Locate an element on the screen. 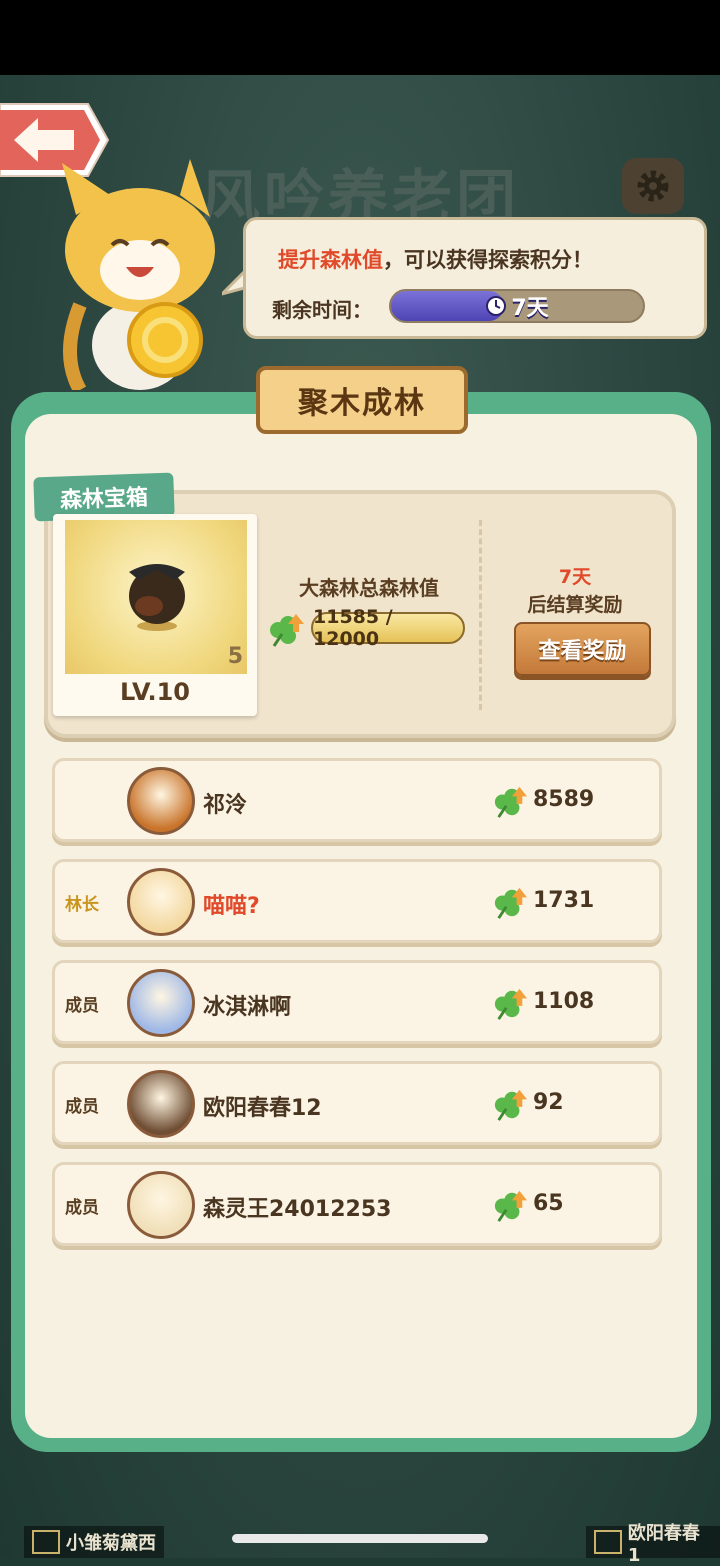 This screenshot has width=720, height=1566. gear-icon is located at coordinates (653, 186).